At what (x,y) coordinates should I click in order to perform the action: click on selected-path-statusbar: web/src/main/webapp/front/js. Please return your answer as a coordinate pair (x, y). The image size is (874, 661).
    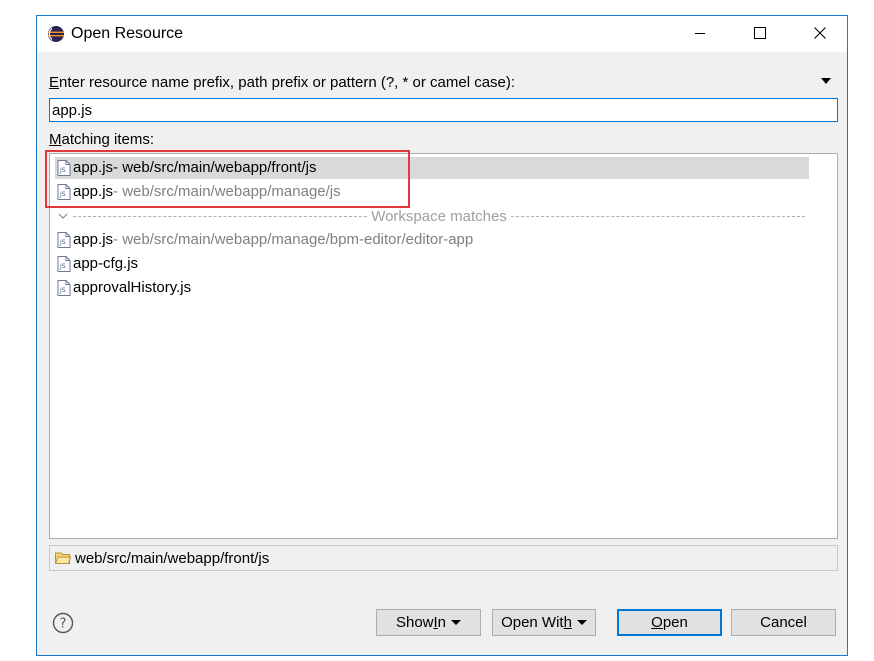
    Looking at the image, I should click on (443, 558).